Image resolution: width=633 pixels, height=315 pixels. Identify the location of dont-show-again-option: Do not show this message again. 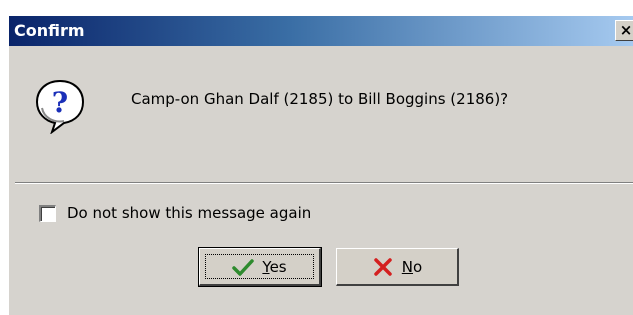
(175, 213).